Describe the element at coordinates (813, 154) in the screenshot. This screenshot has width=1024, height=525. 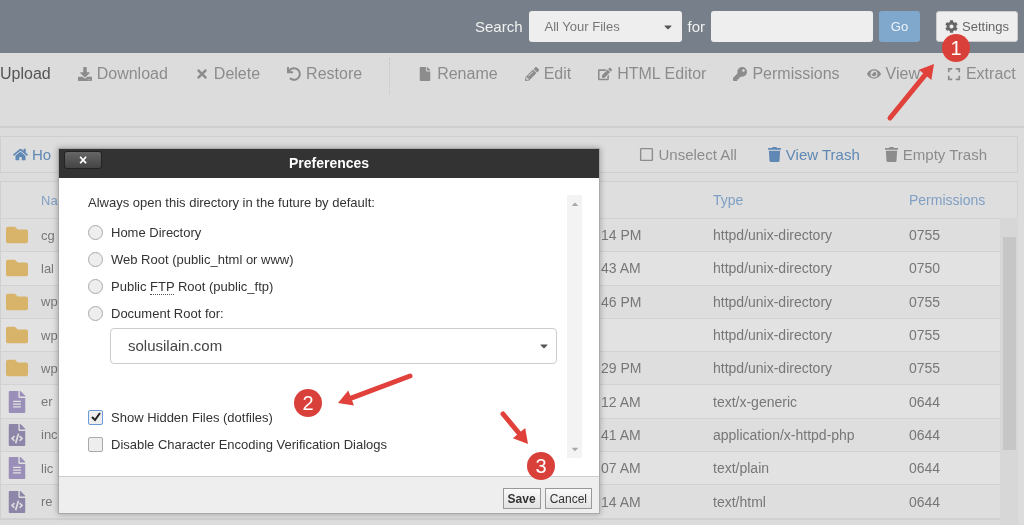
I see `toolbar-button: View Trash` at that location.